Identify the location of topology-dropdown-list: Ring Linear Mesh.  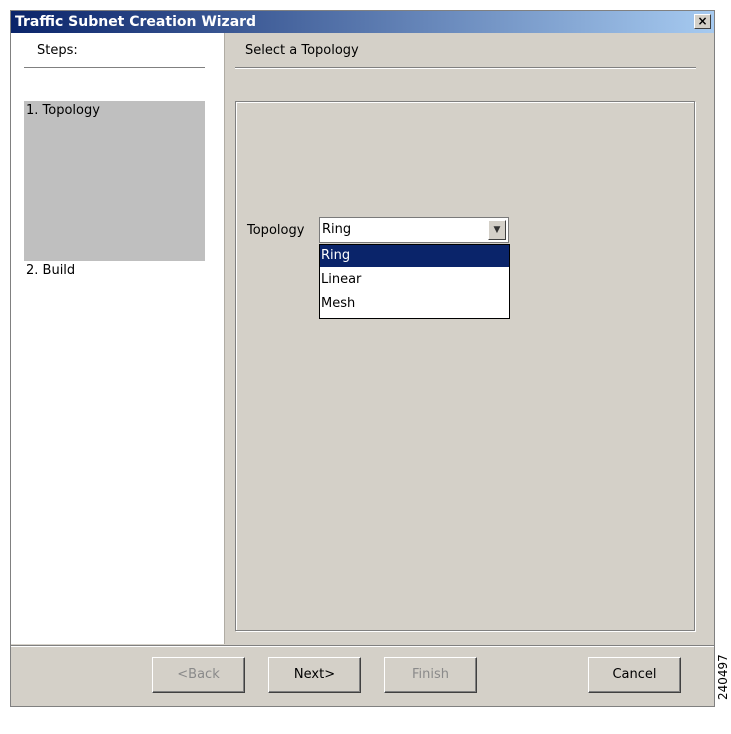
(414, 281).